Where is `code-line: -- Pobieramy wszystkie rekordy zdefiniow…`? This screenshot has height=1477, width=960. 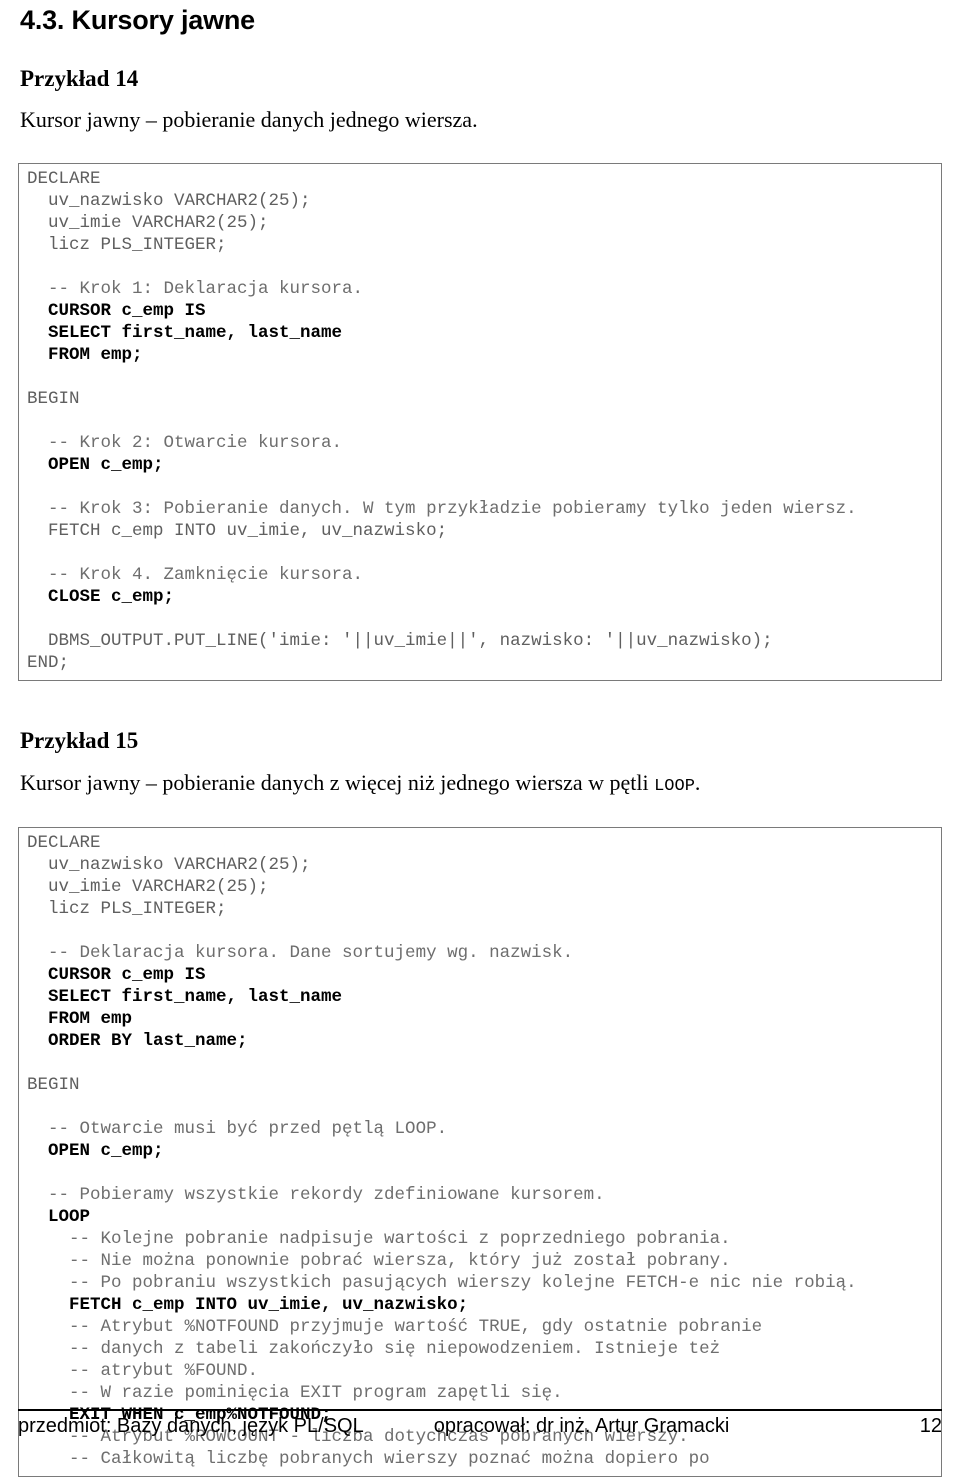
code-line: -- Pobieramy wszystkie rekordy zdefiniow… is located at coordinates (480, 1195).